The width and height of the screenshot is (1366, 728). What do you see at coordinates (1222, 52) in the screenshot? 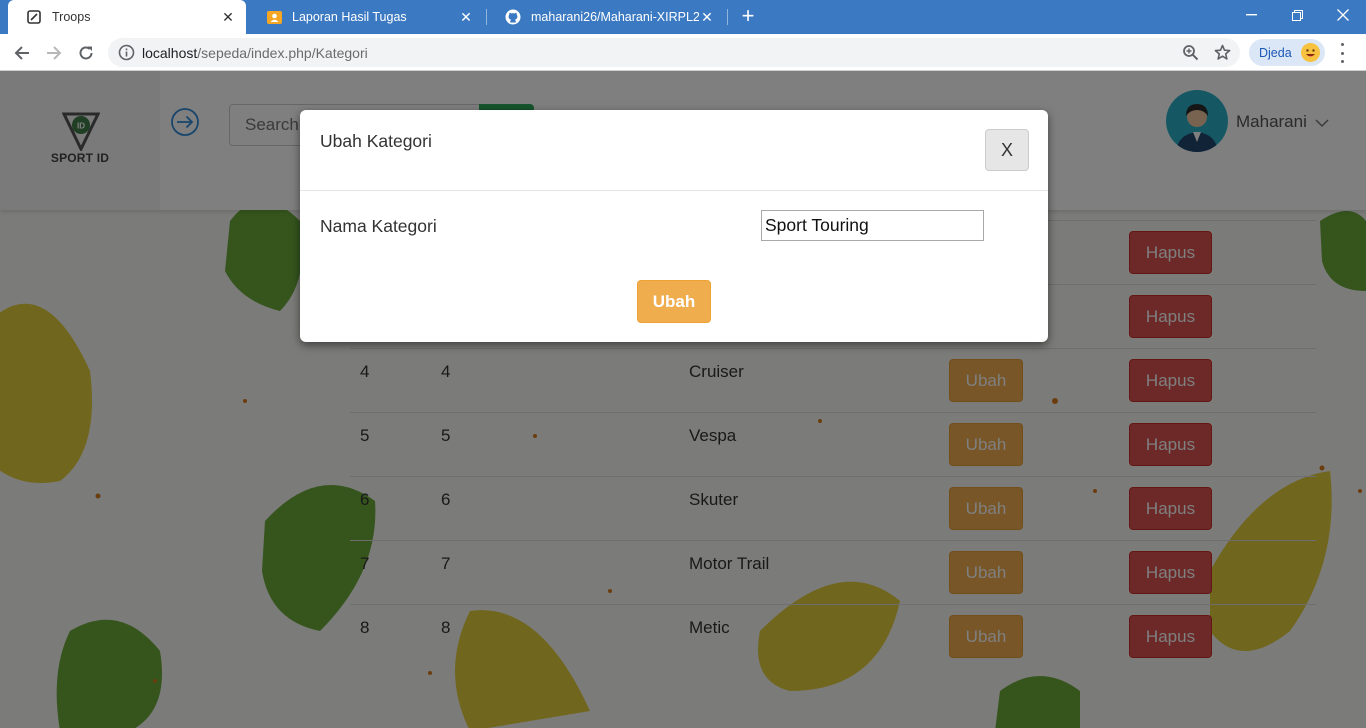
I see `bookmark-star-icon` at bounding box center [1222, 52].